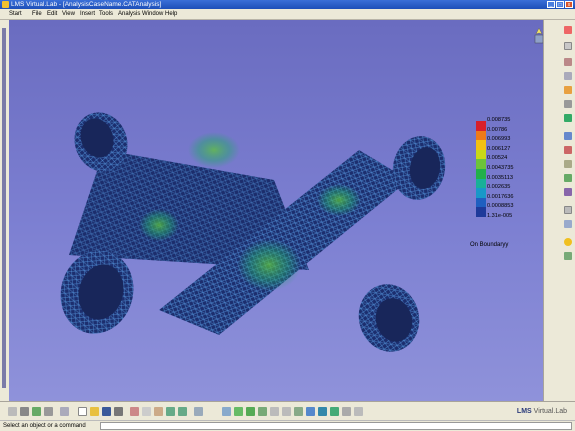 This screenshot has height=431, width=575. Describe the element at coordinates (568, 136) in the screenshot. I see `image-icon` at that location.